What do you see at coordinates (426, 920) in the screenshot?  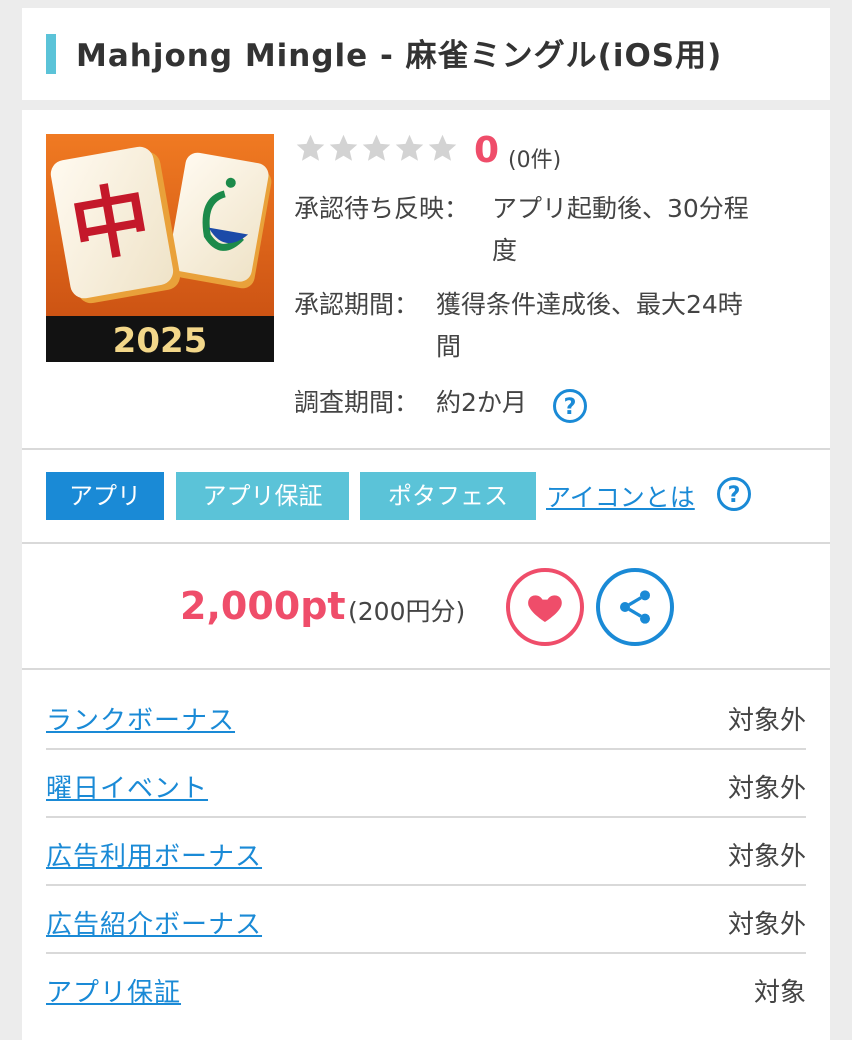 I see `bonus-row: 広告紹介ボーナス 対象外` at bounding box center [426, 920].